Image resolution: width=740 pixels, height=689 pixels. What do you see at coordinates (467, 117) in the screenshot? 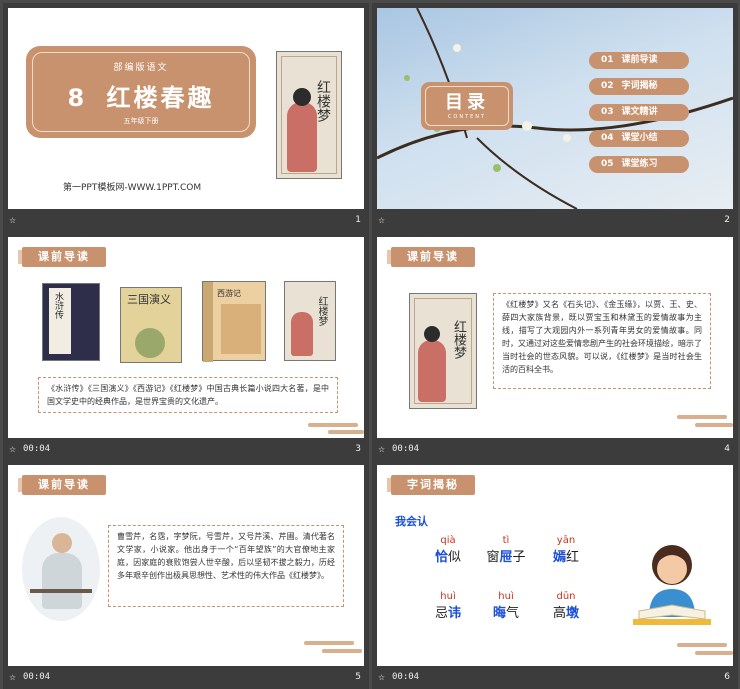
I see `toc-subtitle: CONTENT` at bounding box center [467, 117].